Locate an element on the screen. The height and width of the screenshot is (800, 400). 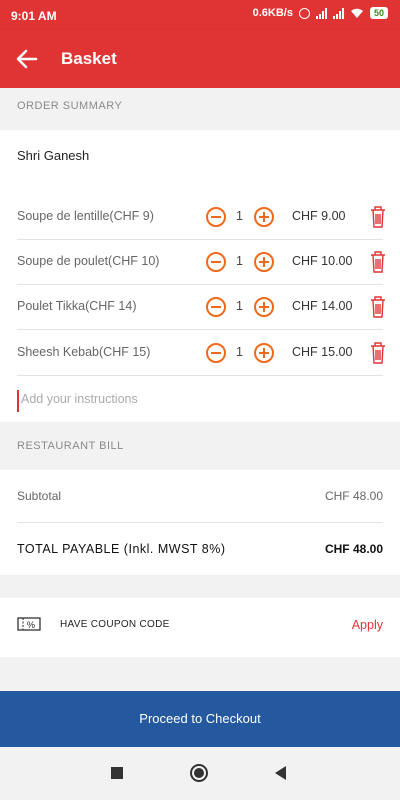
basket-item: Soupe de lentille(CHF 9) 1 CHF 9.00 is located at coordinates (200, 217).